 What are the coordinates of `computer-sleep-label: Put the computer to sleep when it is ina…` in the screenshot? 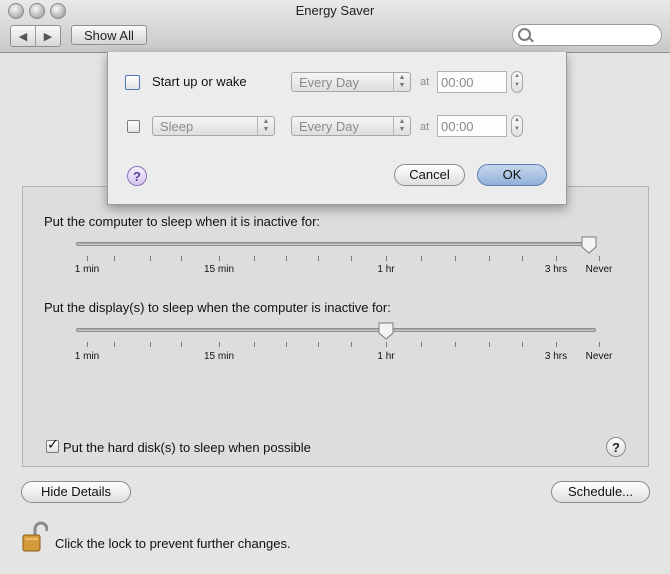 It's located at (182, 221).